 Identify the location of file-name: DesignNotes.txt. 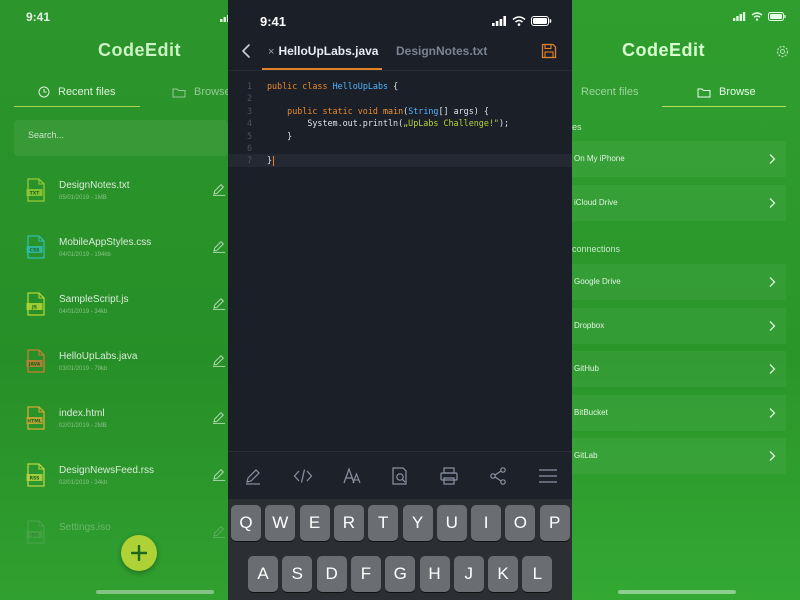
(94, 185).